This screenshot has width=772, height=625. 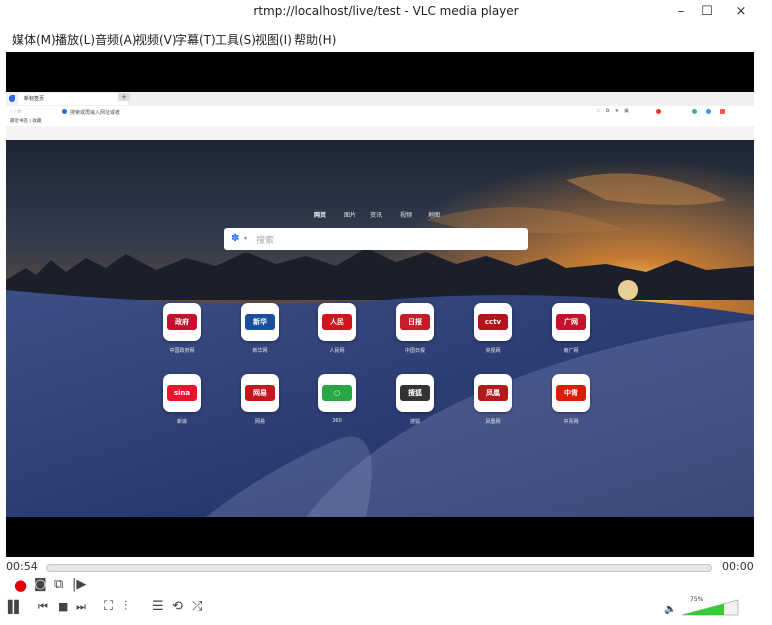 I want to click on shortcut-tile: cctv, so click(x=493, y=322).